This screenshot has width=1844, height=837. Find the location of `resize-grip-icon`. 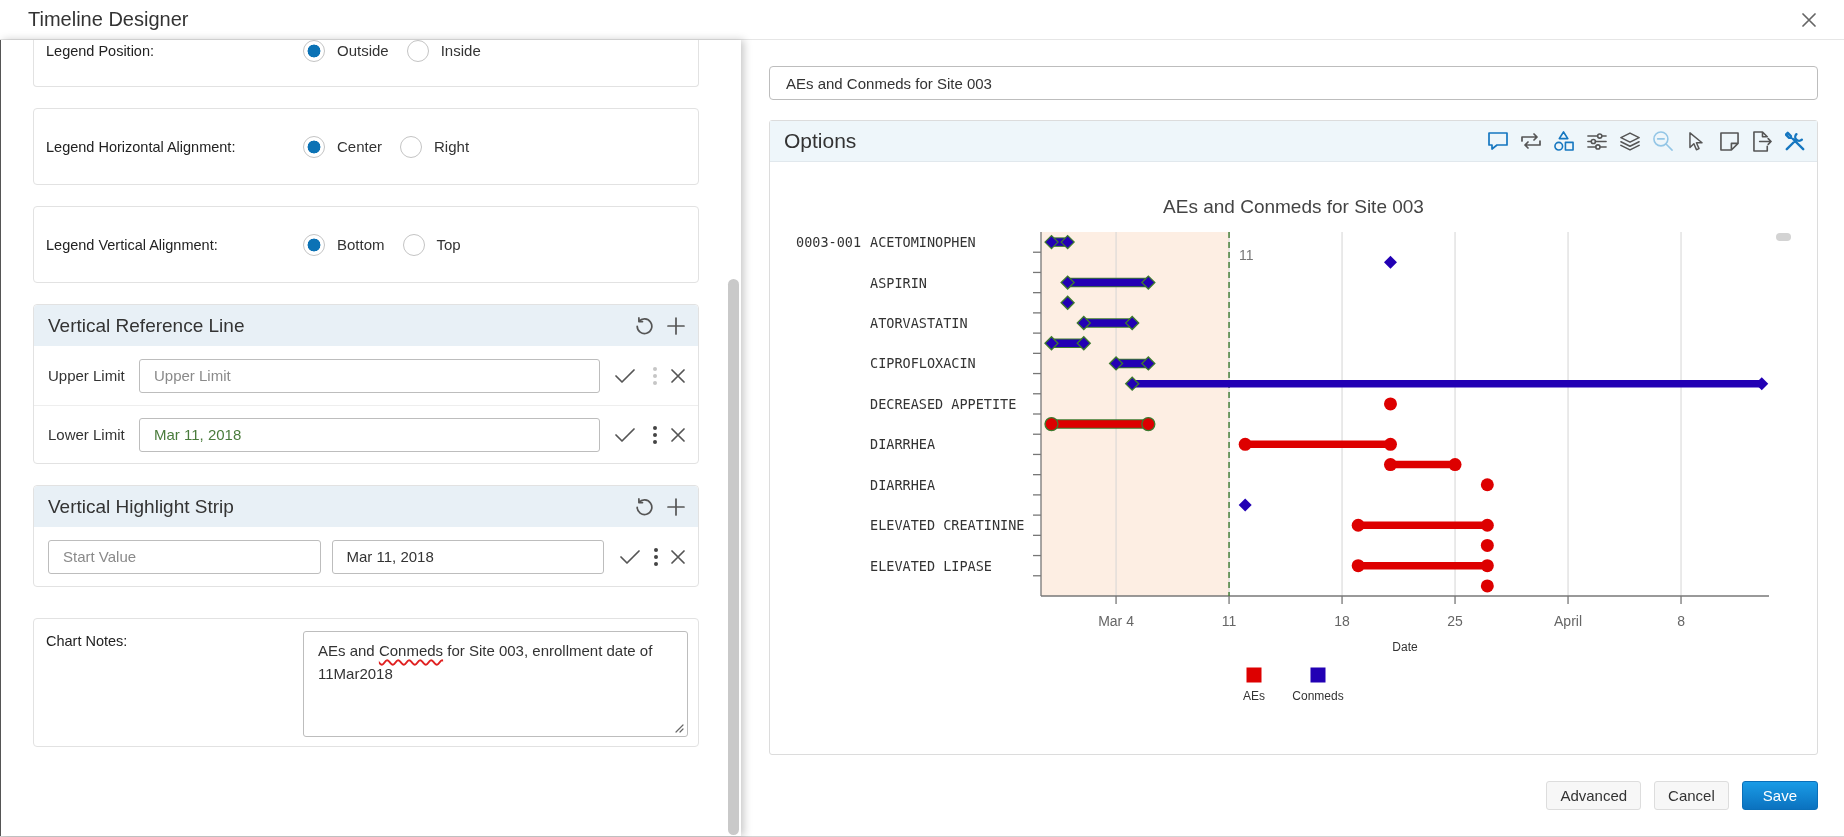

resize-grip-icon is located at coordinates (679, 728).